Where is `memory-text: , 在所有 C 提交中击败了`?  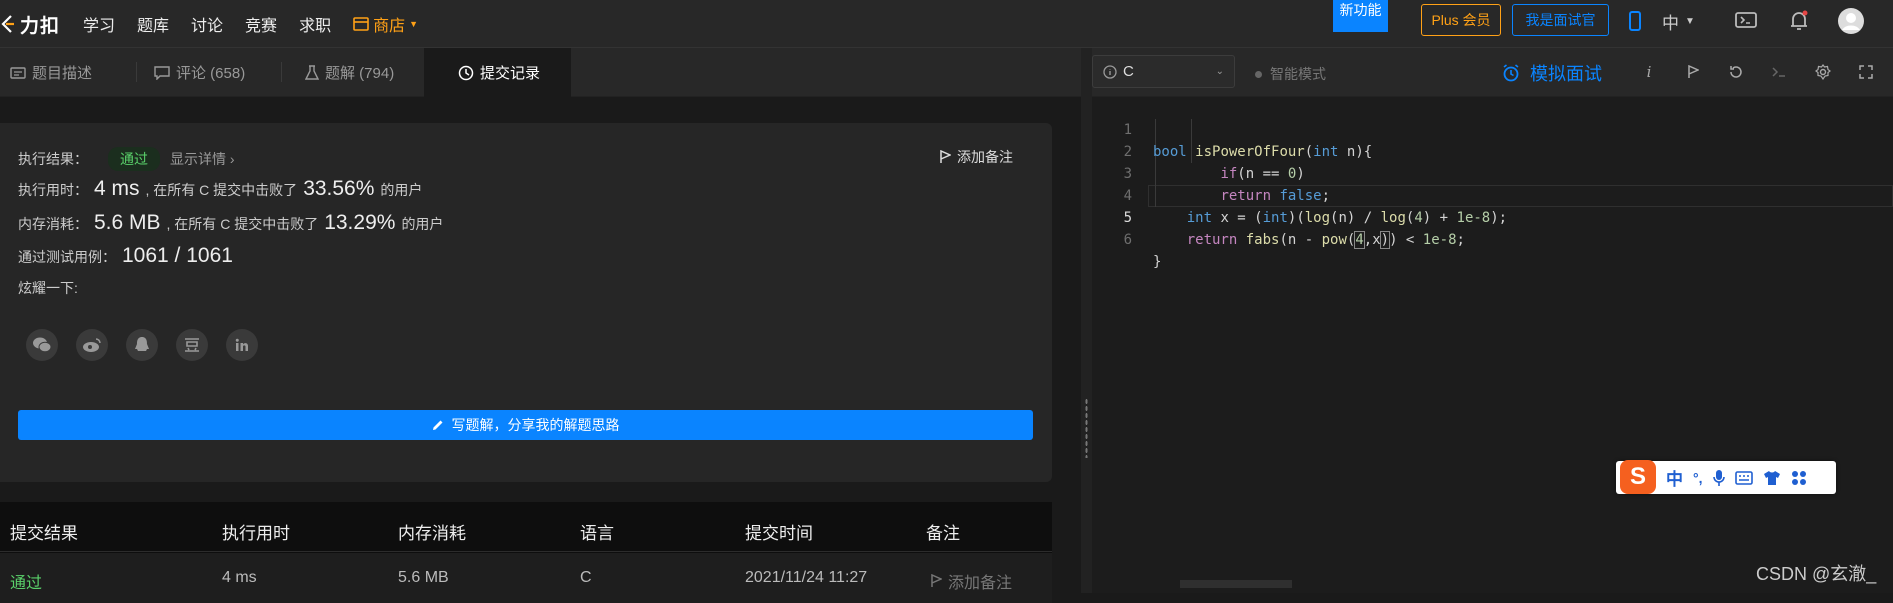 memory-text: , 在所有 C 提交中击败了 is located at coordinates (242, 224).